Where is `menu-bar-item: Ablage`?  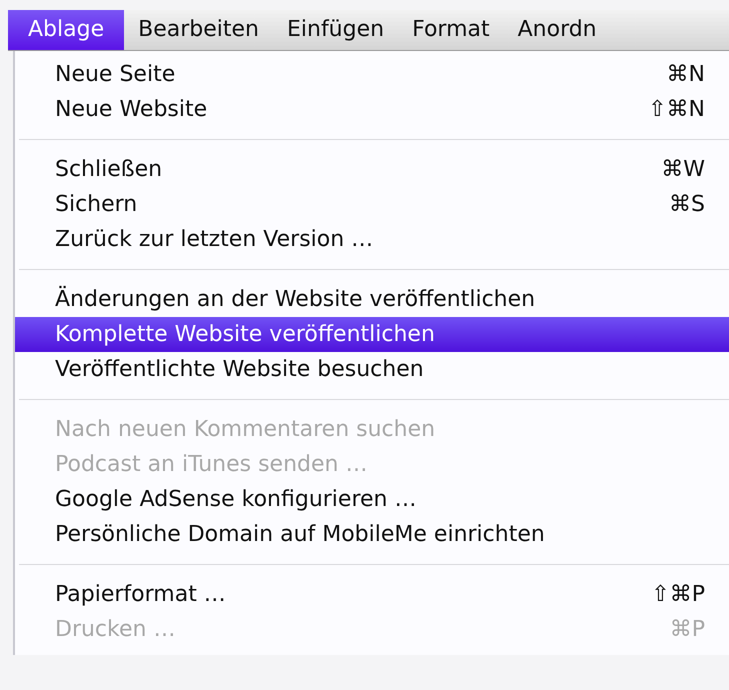 menu-bar-item: Ablage is located at coordinates (66, 30).